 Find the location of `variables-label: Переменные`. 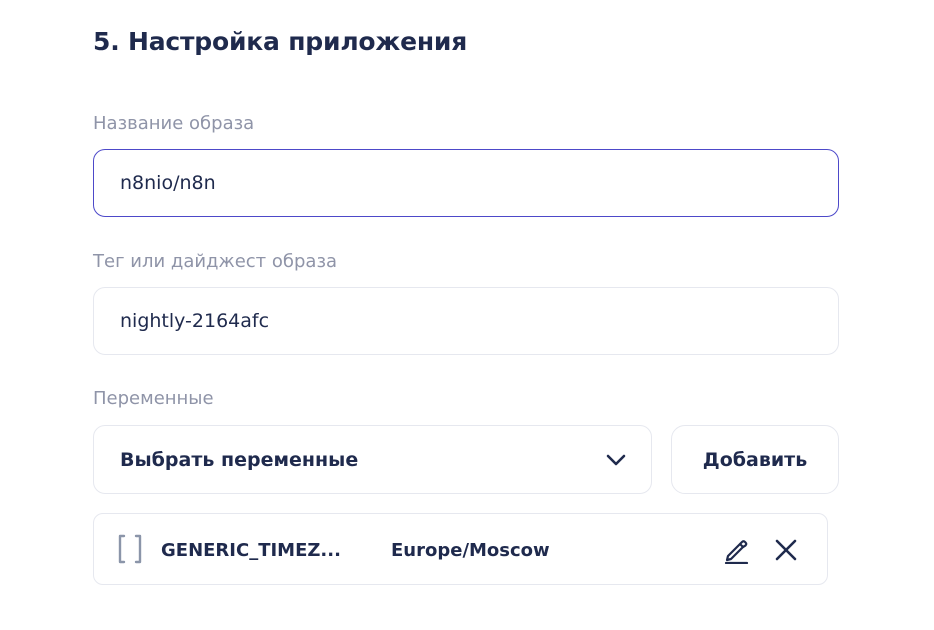

variables-label: Переменные is located at coordinates (153, 398).